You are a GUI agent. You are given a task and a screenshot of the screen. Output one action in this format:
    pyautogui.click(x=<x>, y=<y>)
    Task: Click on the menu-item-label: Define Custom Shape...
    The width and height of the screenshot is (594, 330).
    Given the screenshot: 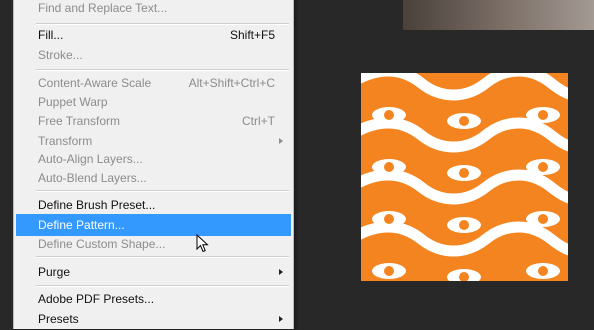 What is the action you would take?
    pyautogui.click(x=102, y=244)
    